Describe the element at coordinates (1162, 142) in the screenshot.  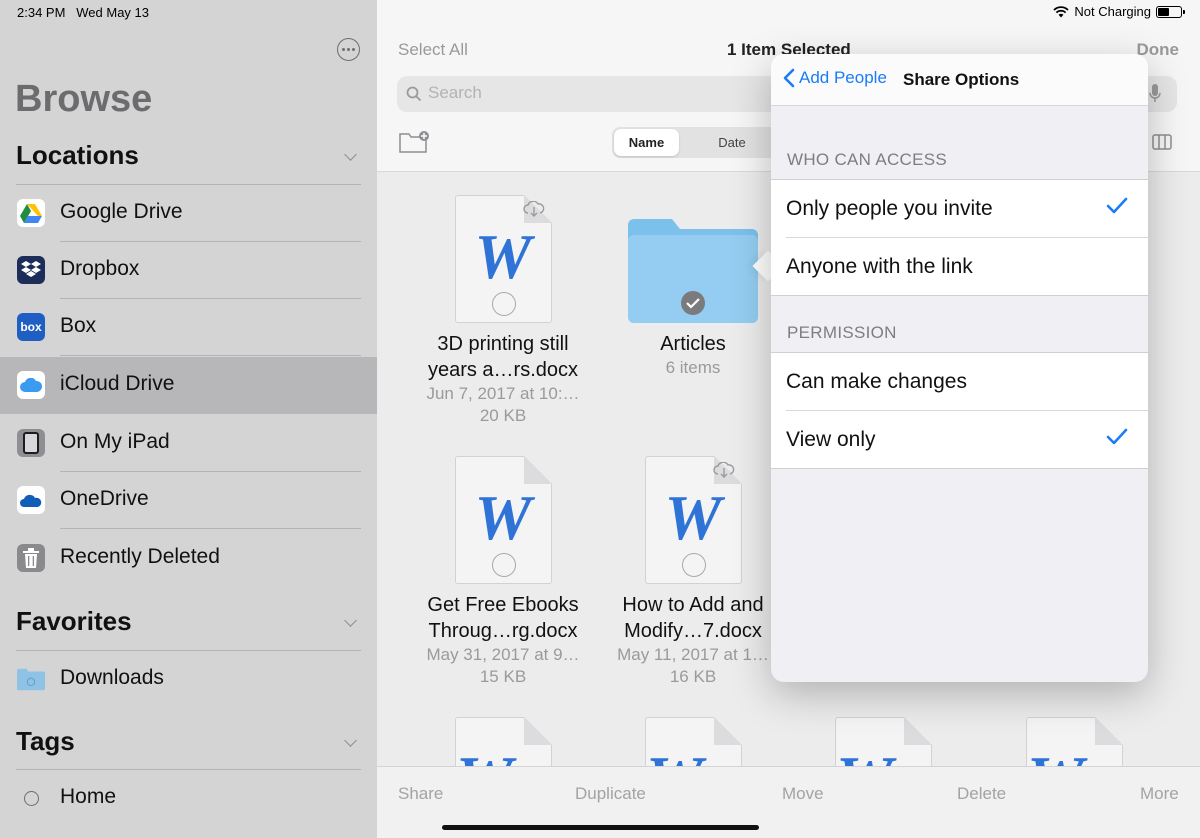
I see `column-view-icon` at that location.